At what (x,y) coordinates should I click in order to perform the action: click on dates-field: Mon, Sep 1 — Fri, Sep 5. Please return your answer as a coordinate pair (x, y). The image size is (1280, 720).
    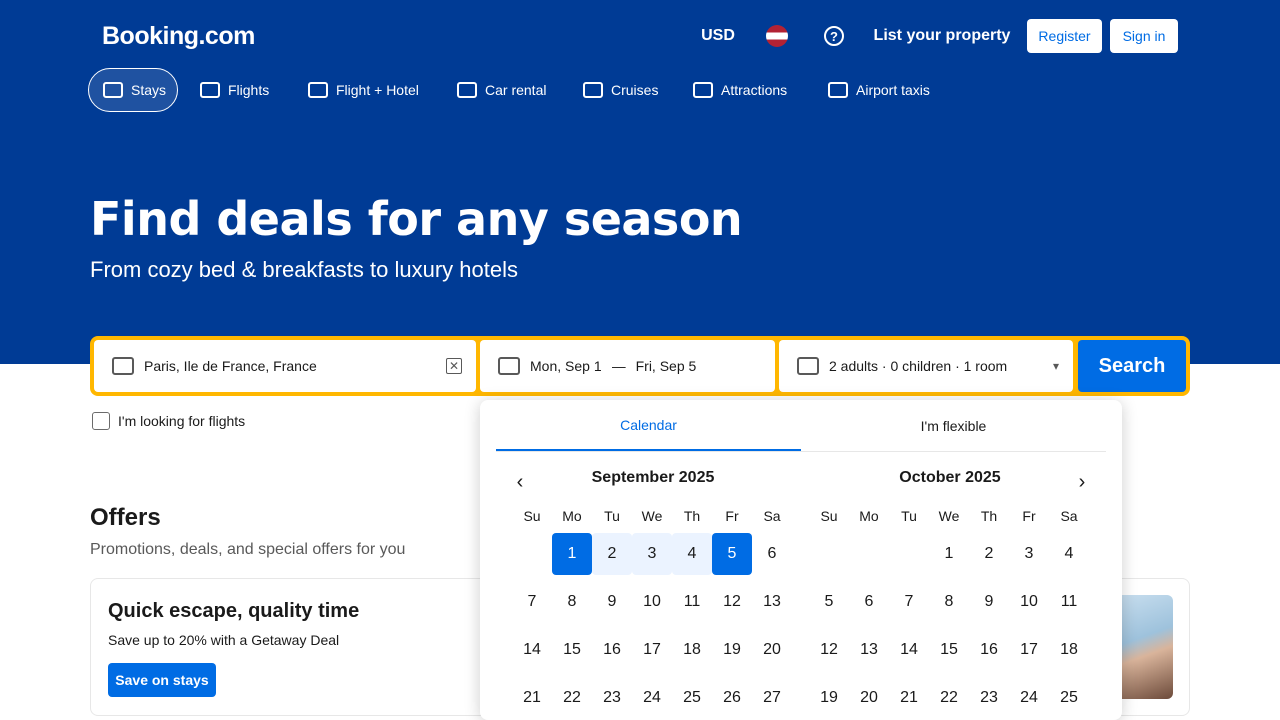
    Looking at the image, I should click on (627, 366).